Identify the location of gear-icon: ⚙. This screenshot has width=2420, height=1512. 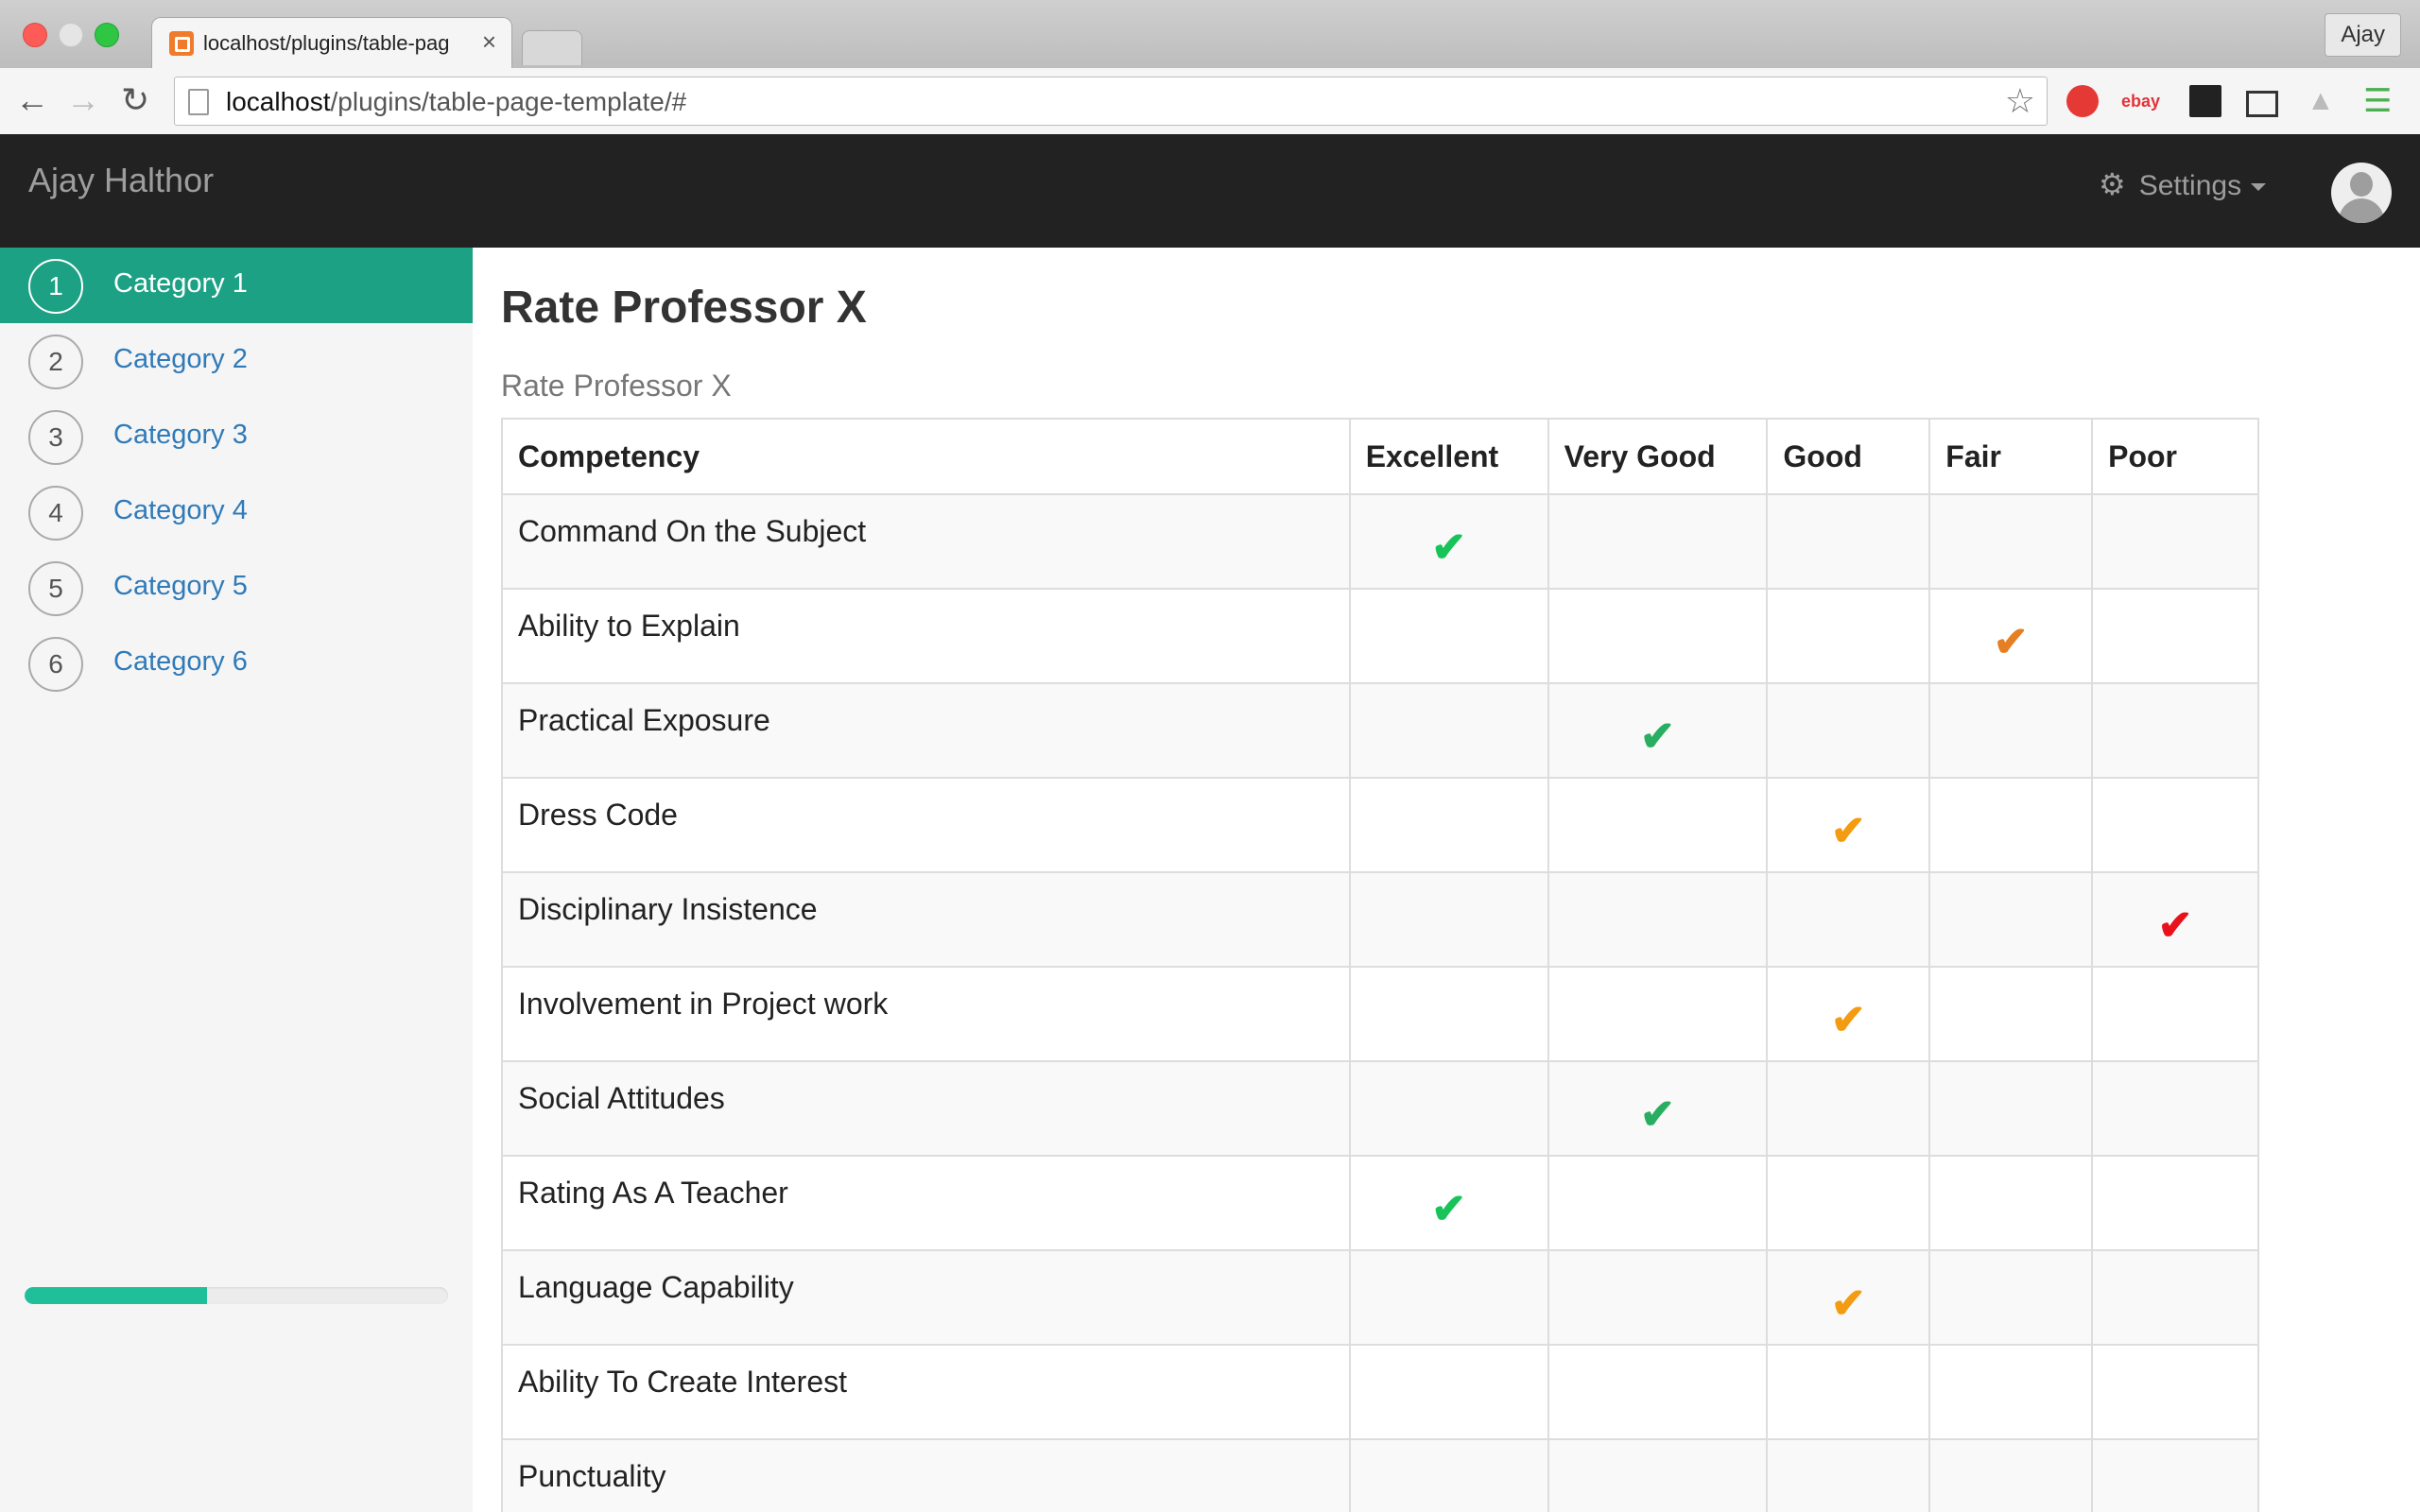
(2112, 184).